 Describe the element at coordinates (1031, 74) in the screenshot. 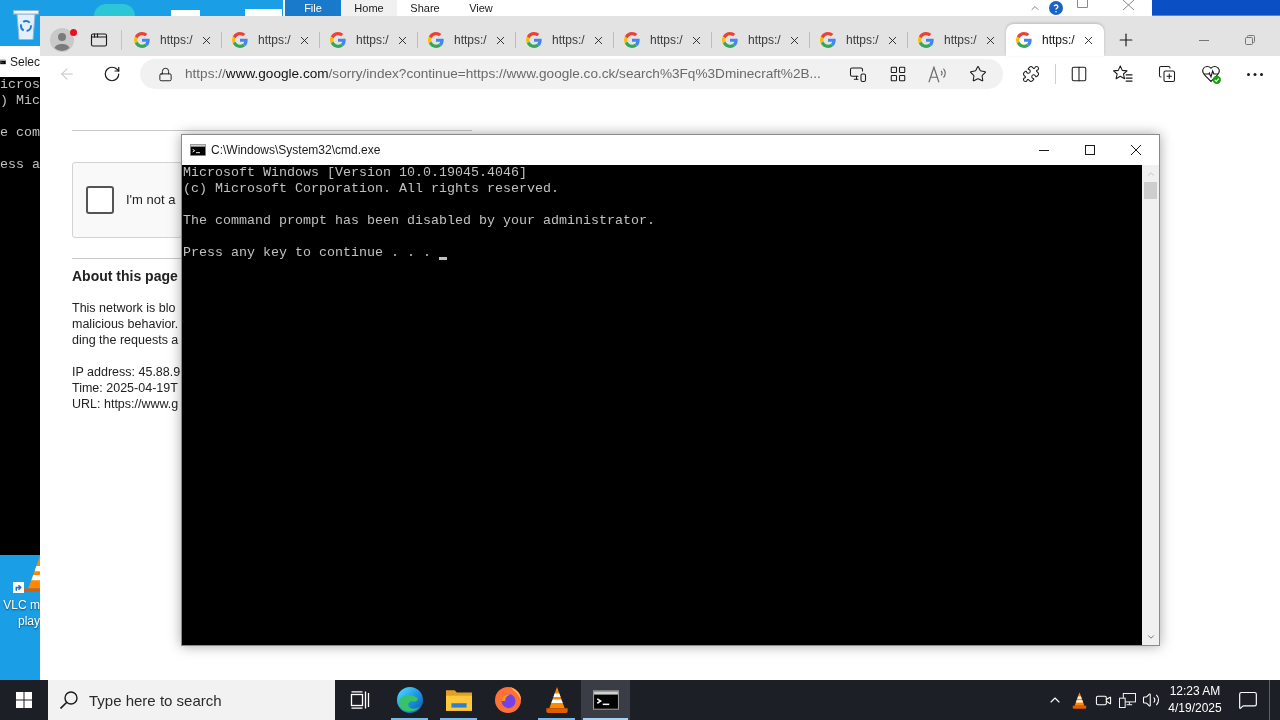

I see `puzzle-icon` at that location.